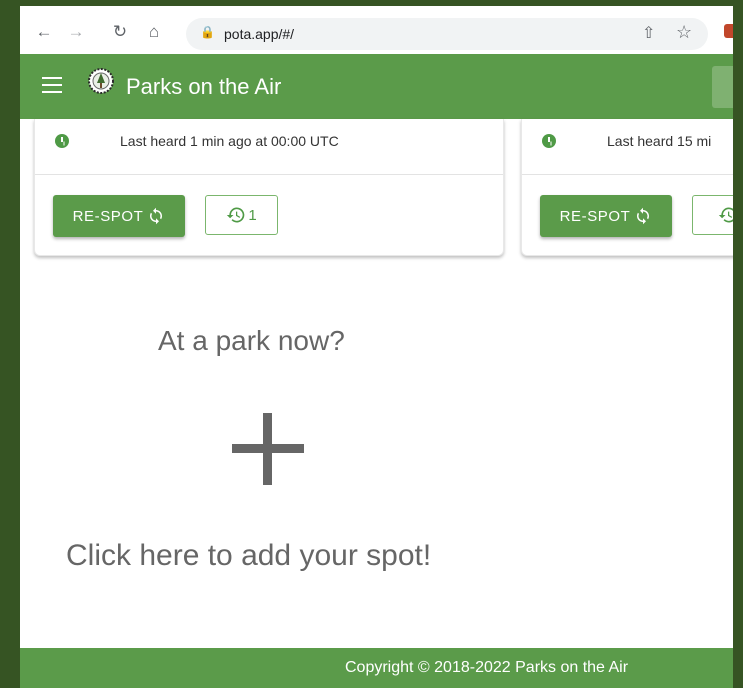 This screenshot has height=688, width=743. What do you see at coordinates (259, 34) in the screenshot?
I see `url-text: pota.app/#/` at bounding box center [259, 34].